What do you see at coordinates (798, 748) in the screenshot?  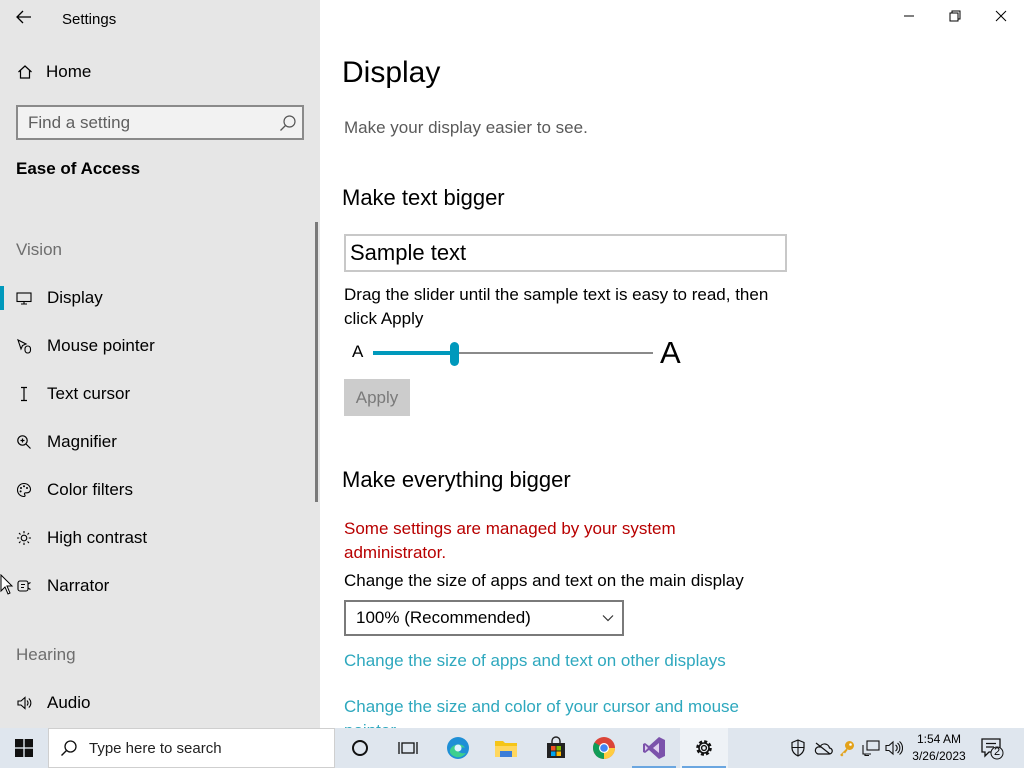 I see `defender-icon` at bounding box center [798, 748].